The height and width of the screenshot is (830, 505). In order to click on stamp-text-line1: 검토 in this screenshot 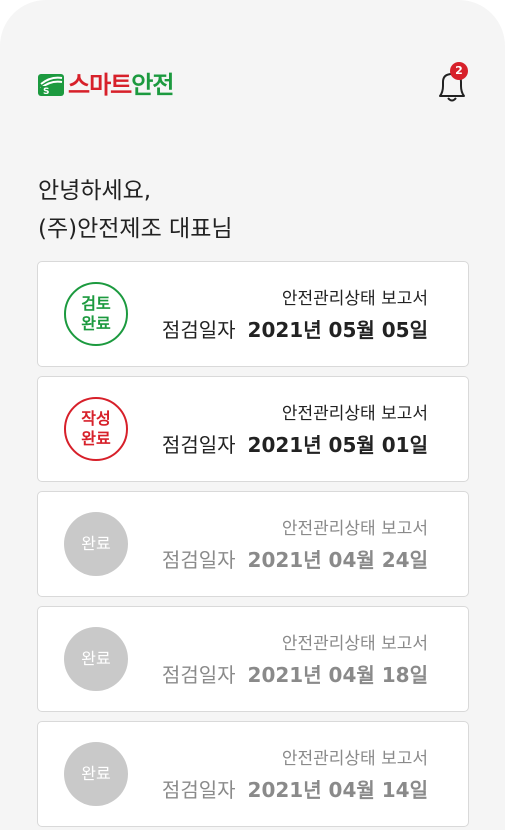, I will do `click(96, 303)`.